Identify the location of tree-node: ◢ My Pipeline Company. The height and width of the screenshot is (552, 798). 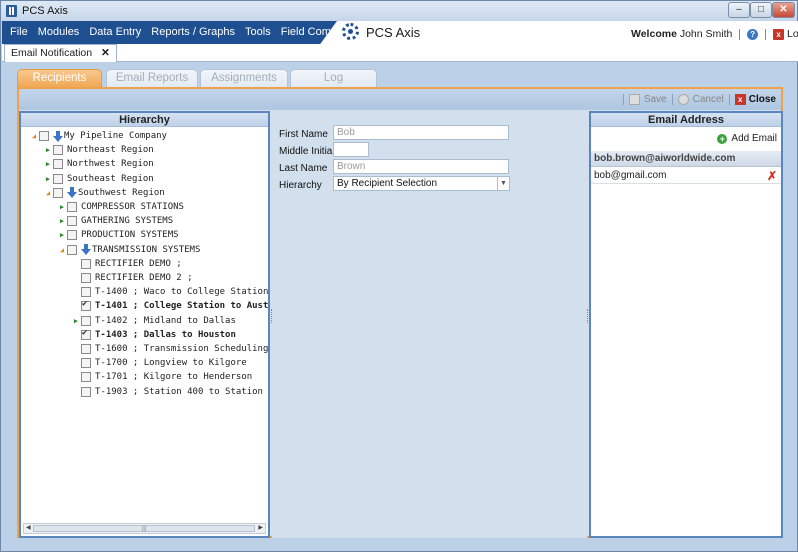
(98, 136).